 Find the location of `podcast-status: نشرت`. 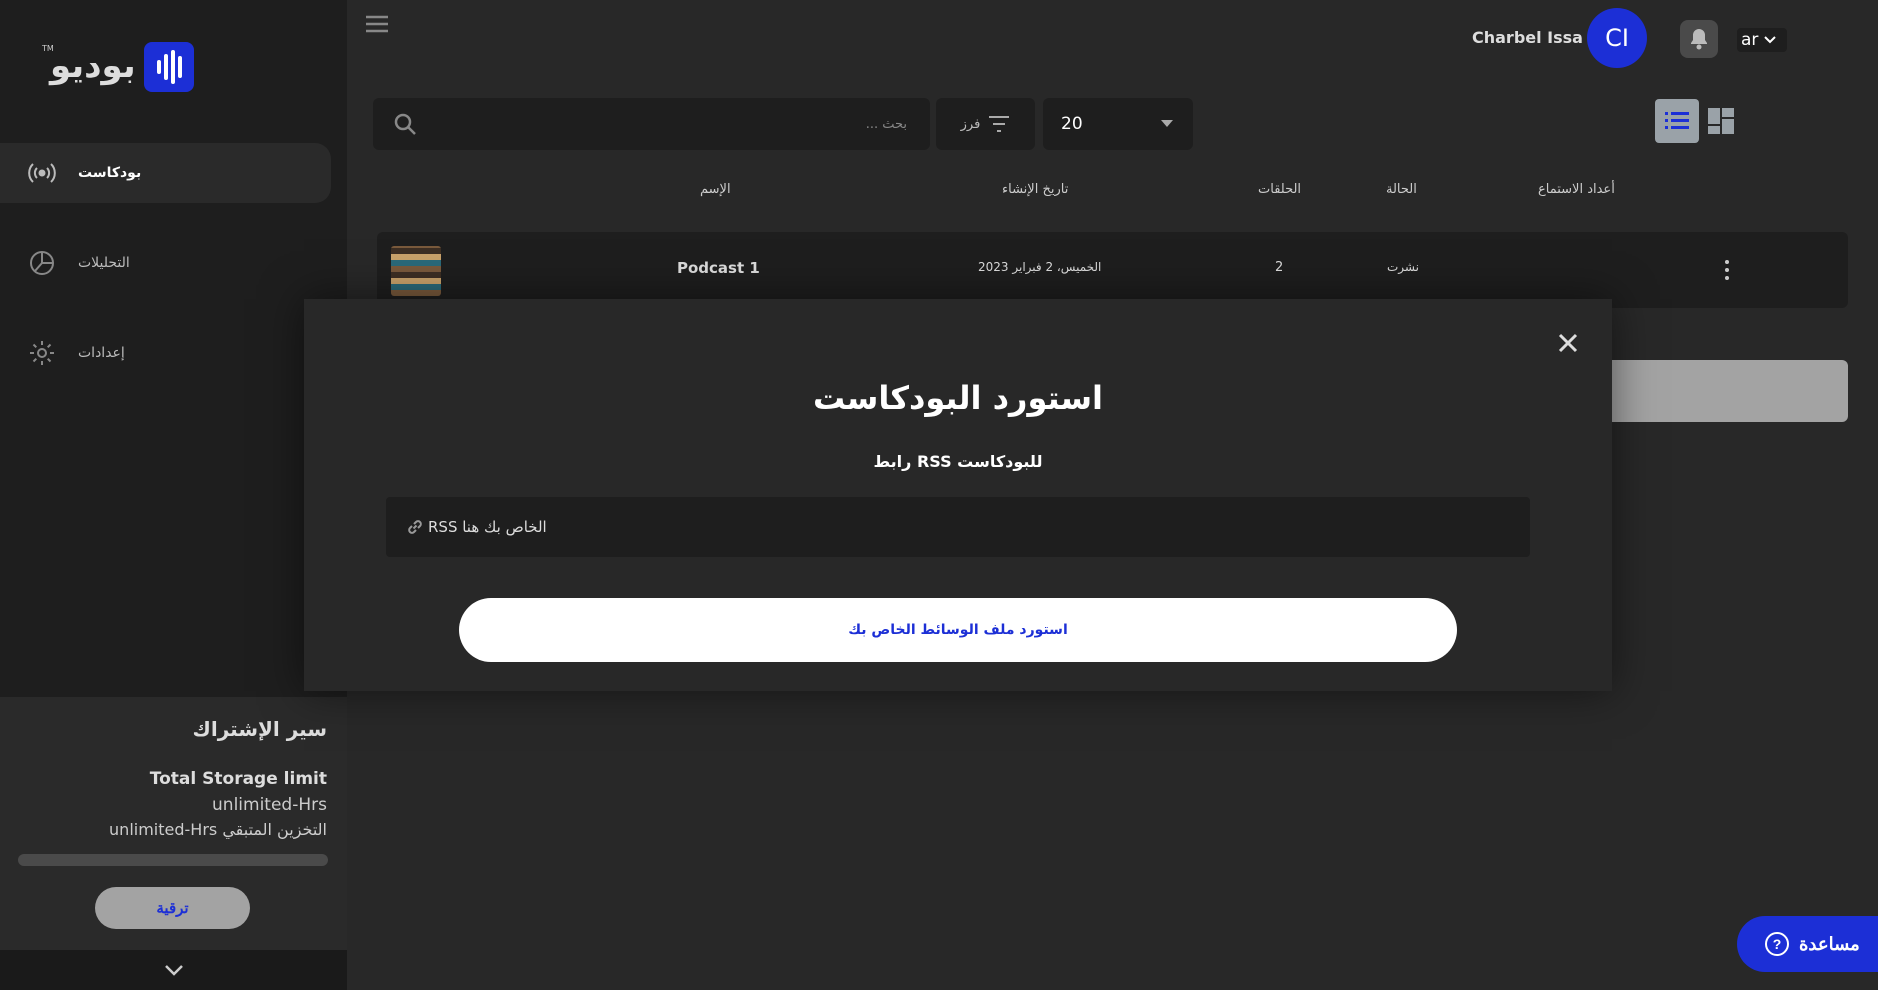

podcast-status: نشرت is located at coordinates (1403, 267).